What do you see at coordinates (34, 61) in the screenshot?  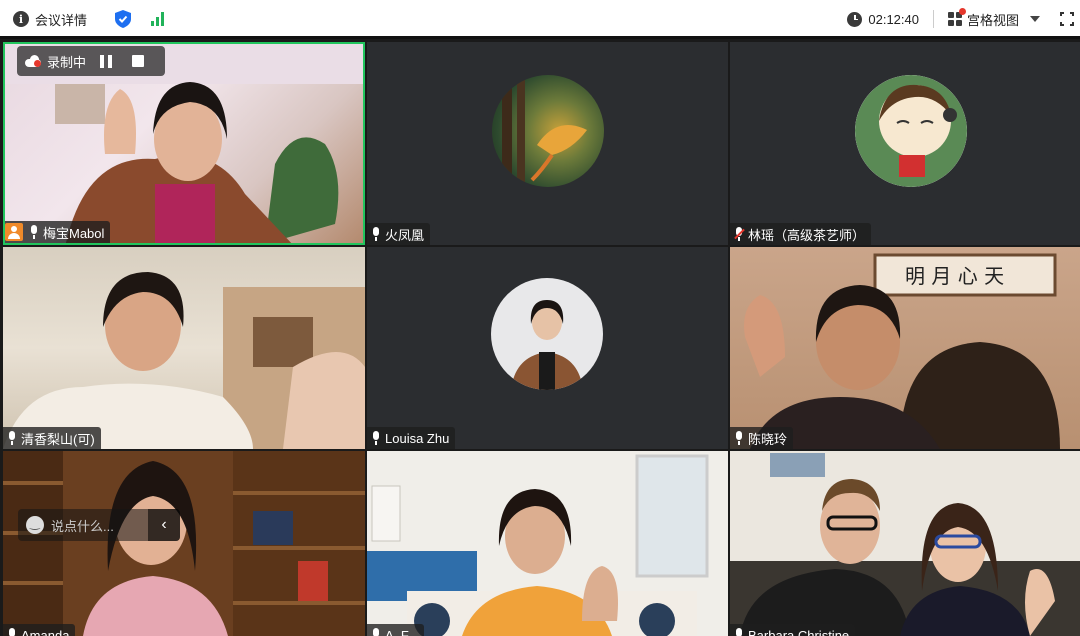 I see `cloud-record-icon` at bounding box center [34, 61].